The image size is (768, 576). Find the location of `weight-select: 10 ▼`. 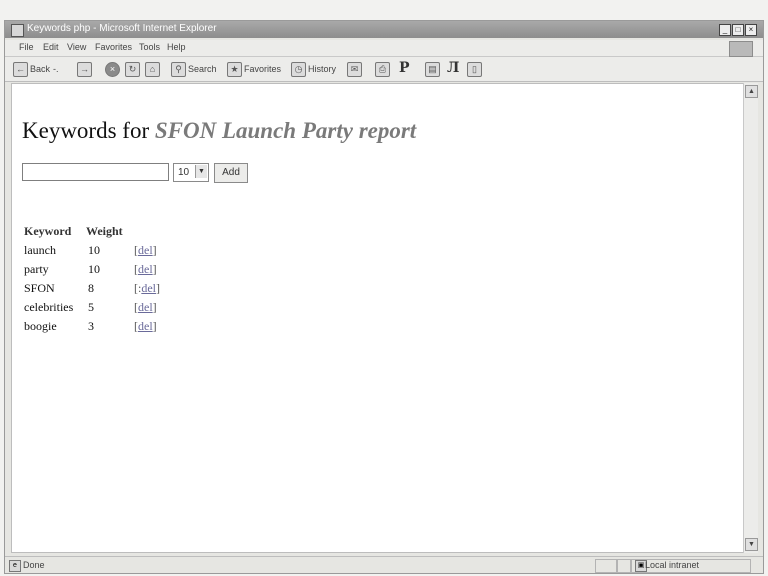

weight-select: 10 ▼ is located at coordinates (191, 172).